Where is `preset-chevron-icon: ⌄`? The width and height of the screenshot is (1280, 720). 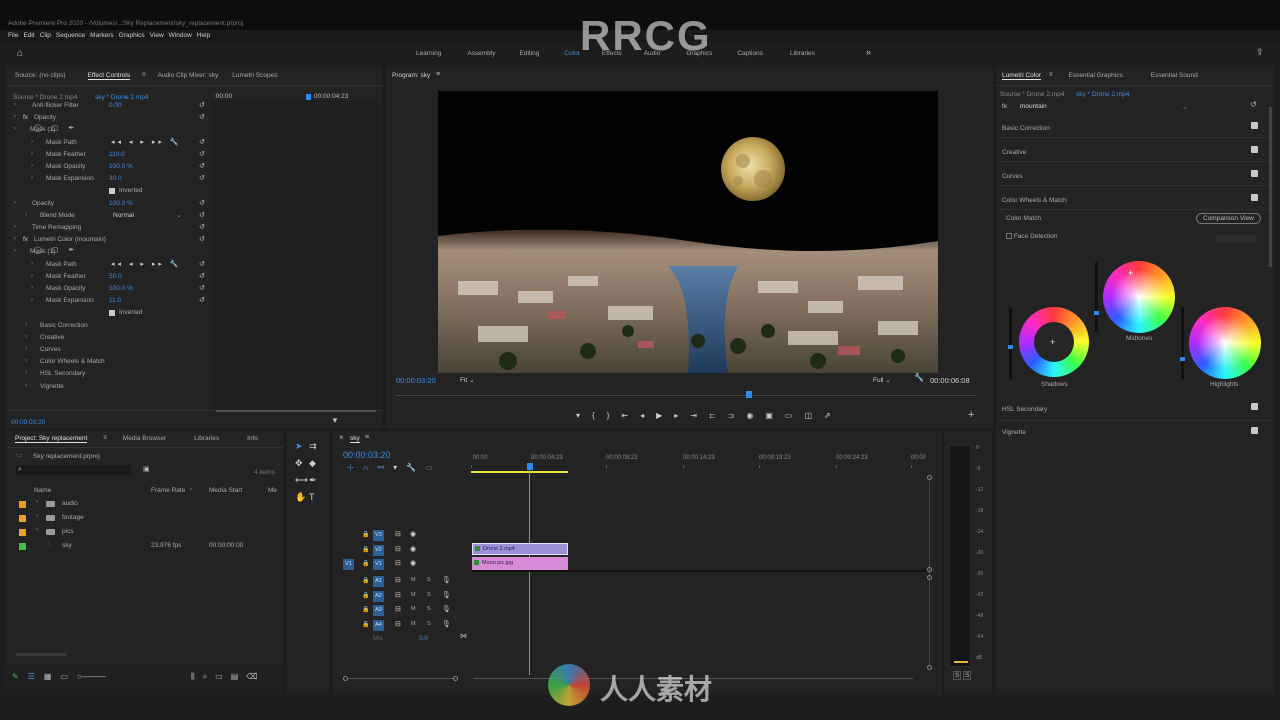 preset-chevron-icon: ⌄ is located at coordinates (1184, 107).